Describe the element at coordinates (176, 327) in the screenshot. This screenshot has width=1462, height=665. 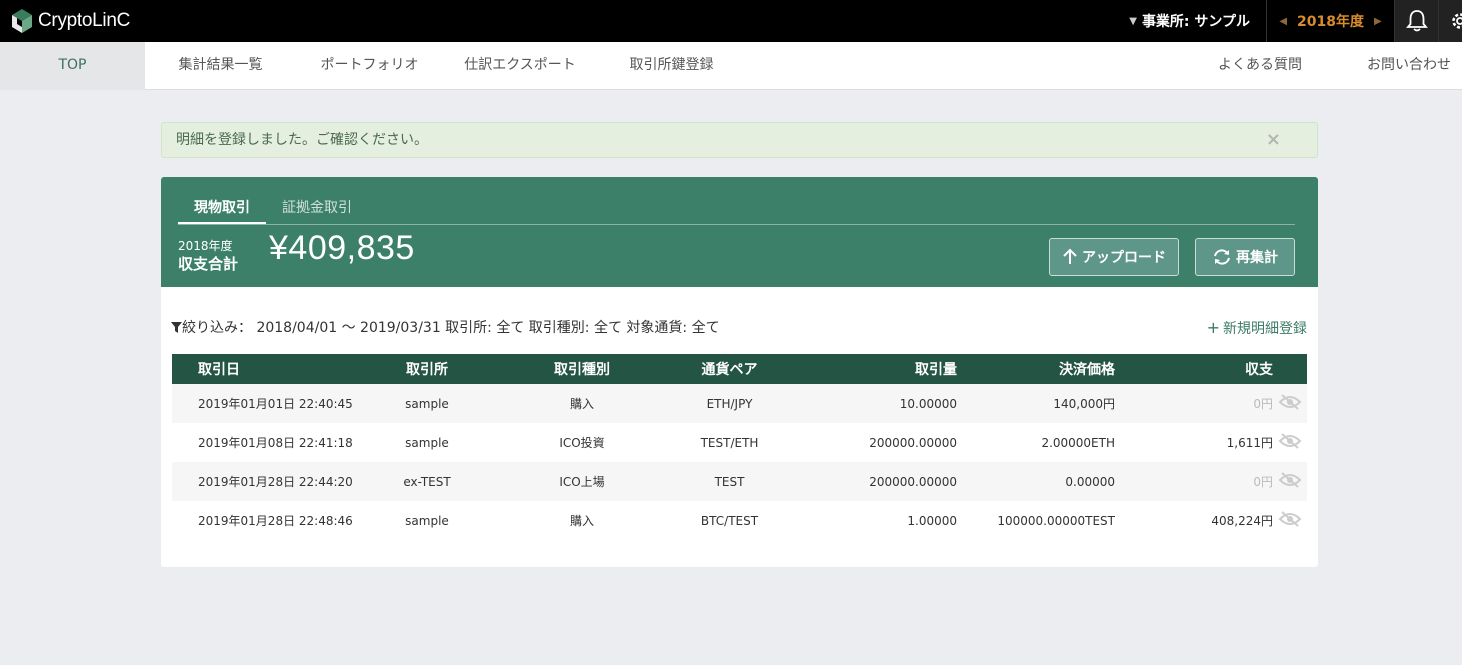
I see `funnel-icon` at that location.